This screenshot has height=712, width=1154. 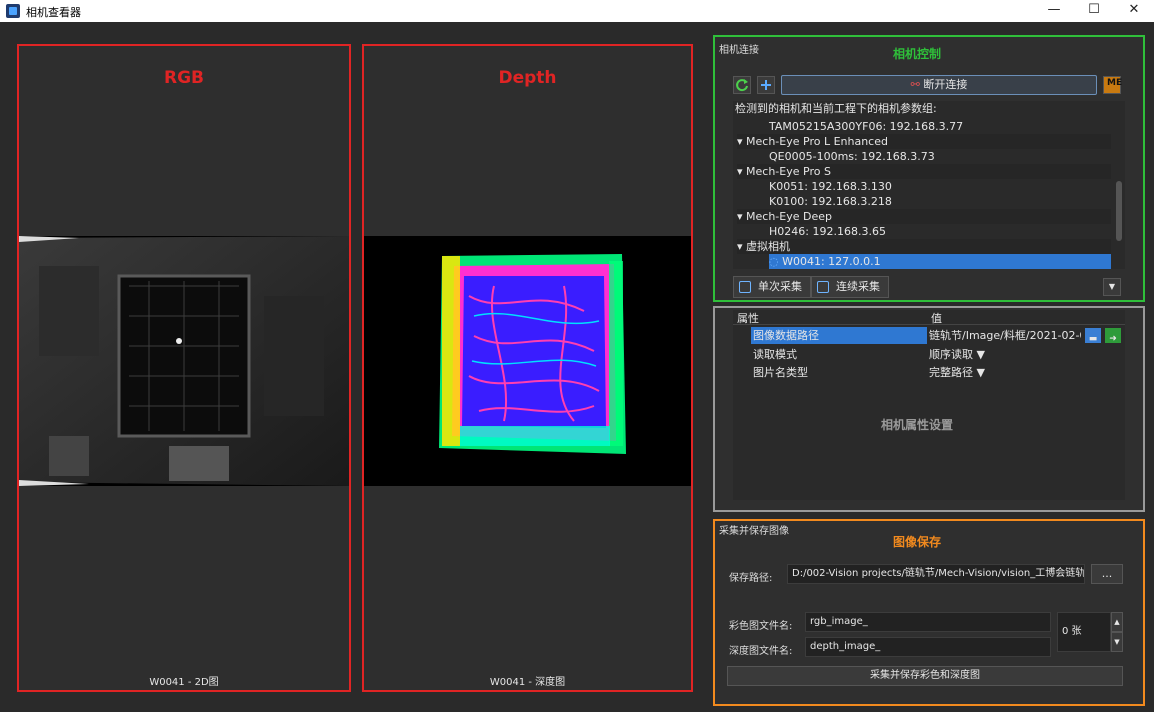 I want to click on tree-item-label: W0041: 127.0.0.1, so click(x=831, y=261).